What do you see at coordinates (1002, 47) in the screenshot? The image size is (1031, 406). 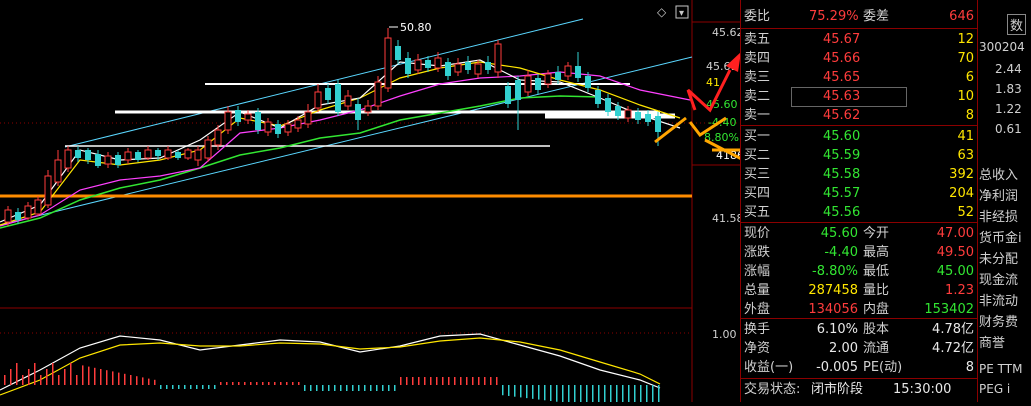 I see `side-stock-code: 300204` at bounding box center [1002, 47].